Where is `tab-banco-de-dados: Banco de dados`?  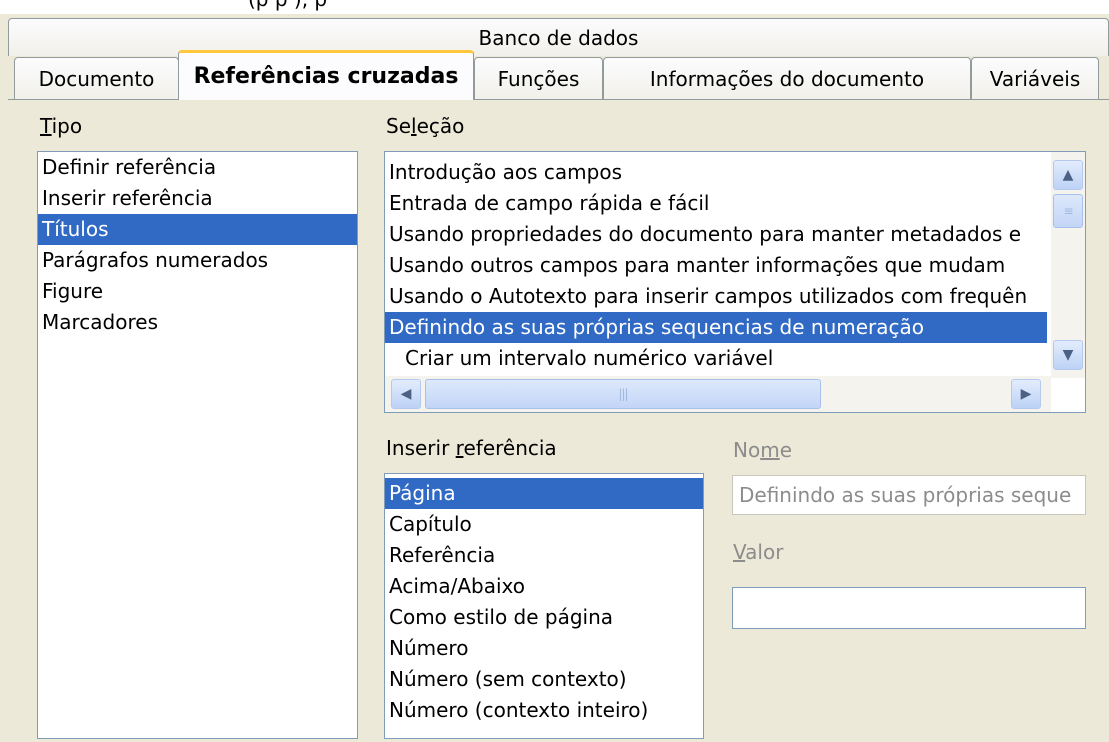
tab-banco-de-dados: Banco de dados is located at coordinates (558, 37).